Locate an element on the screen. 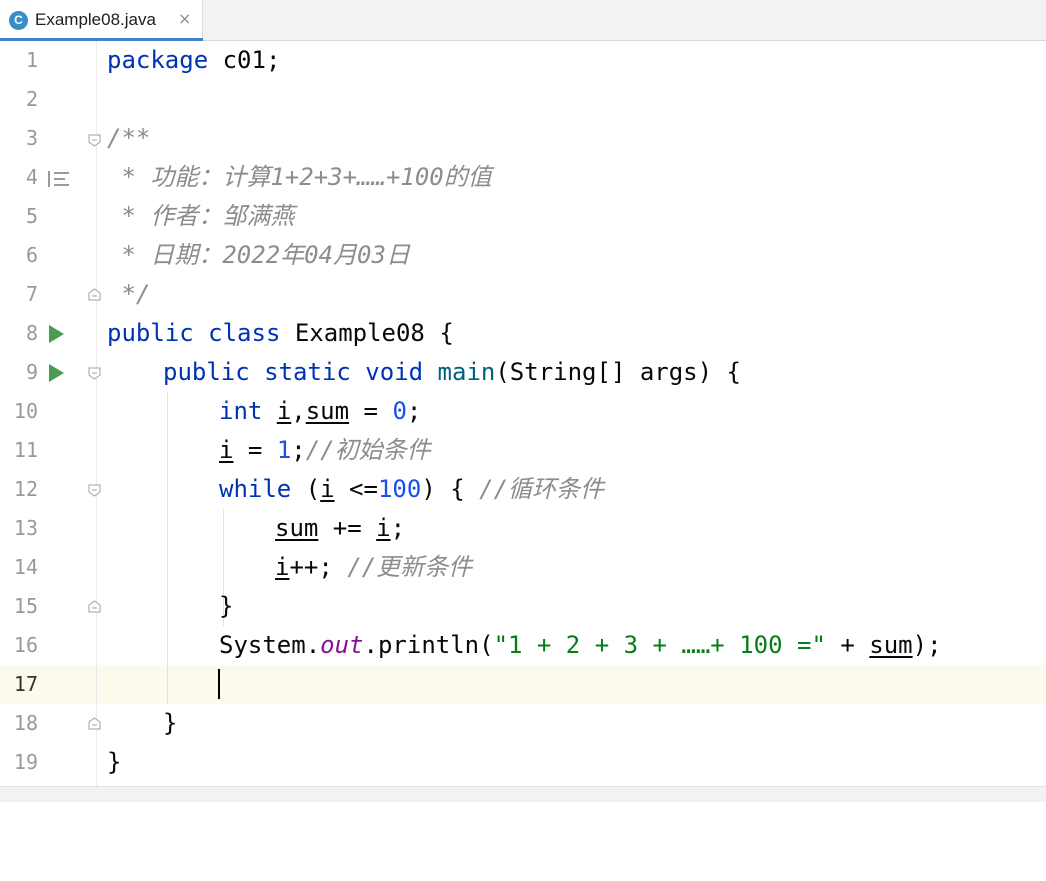 This screenshot has height=881, width=1046. render-doc-icon is located at coordinates (59, 179).